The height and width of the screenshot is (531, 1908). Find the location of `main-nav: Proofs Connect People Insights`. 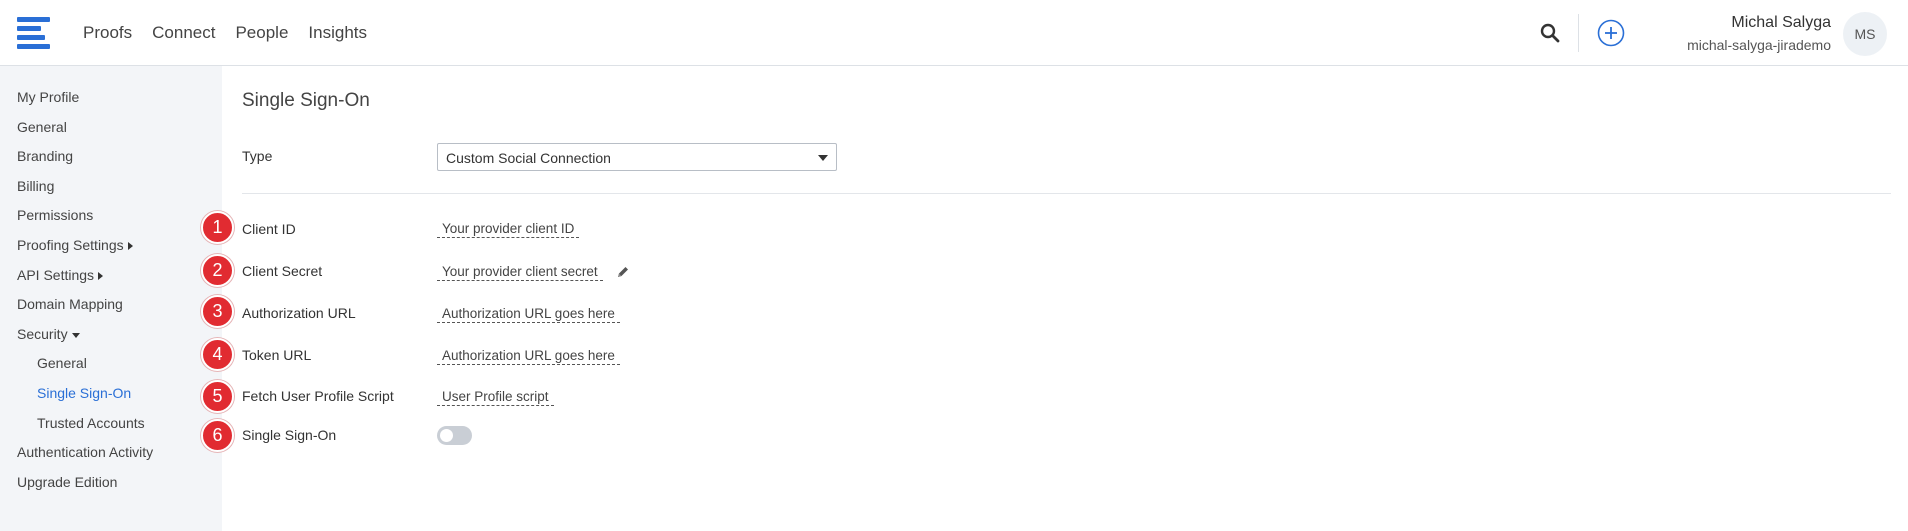

main-nav: Proofs Connect People Insights is located at coordinates (225, 33).